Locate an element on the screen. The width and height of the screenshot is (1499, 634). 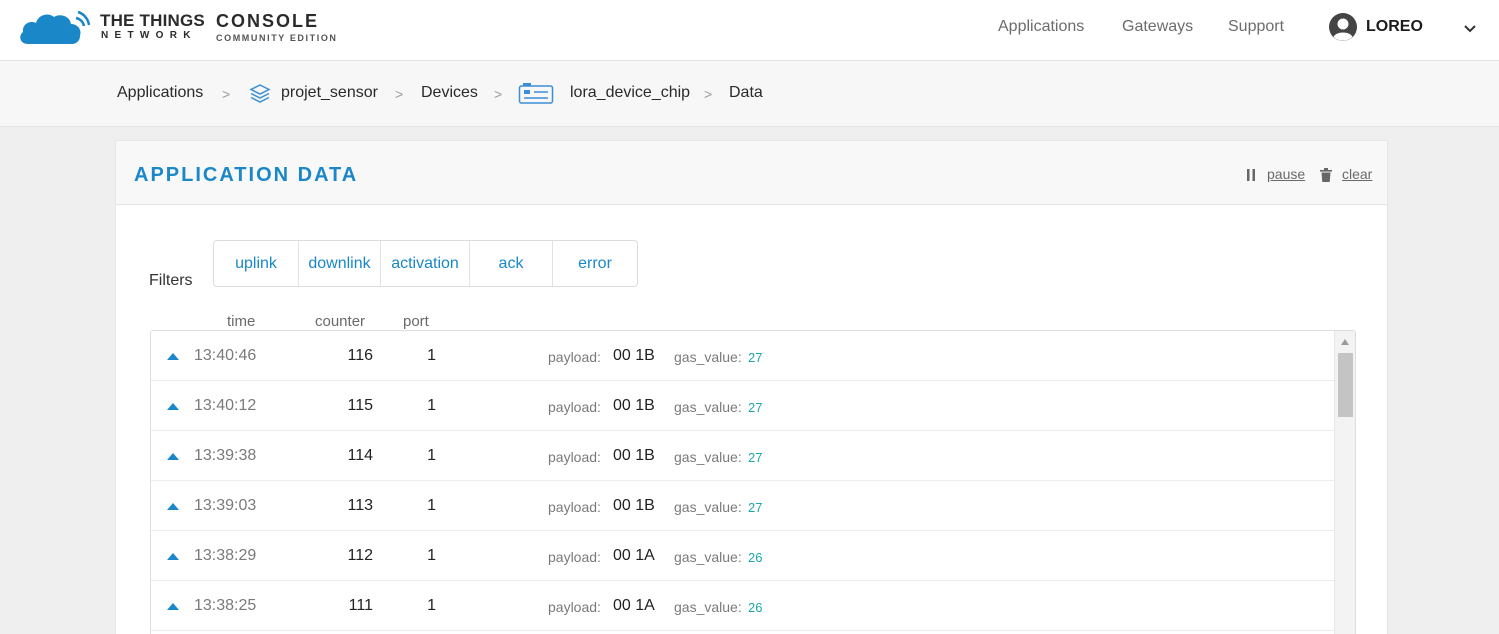
row-time: 13:39:38 is located at coordinates (225, 455).